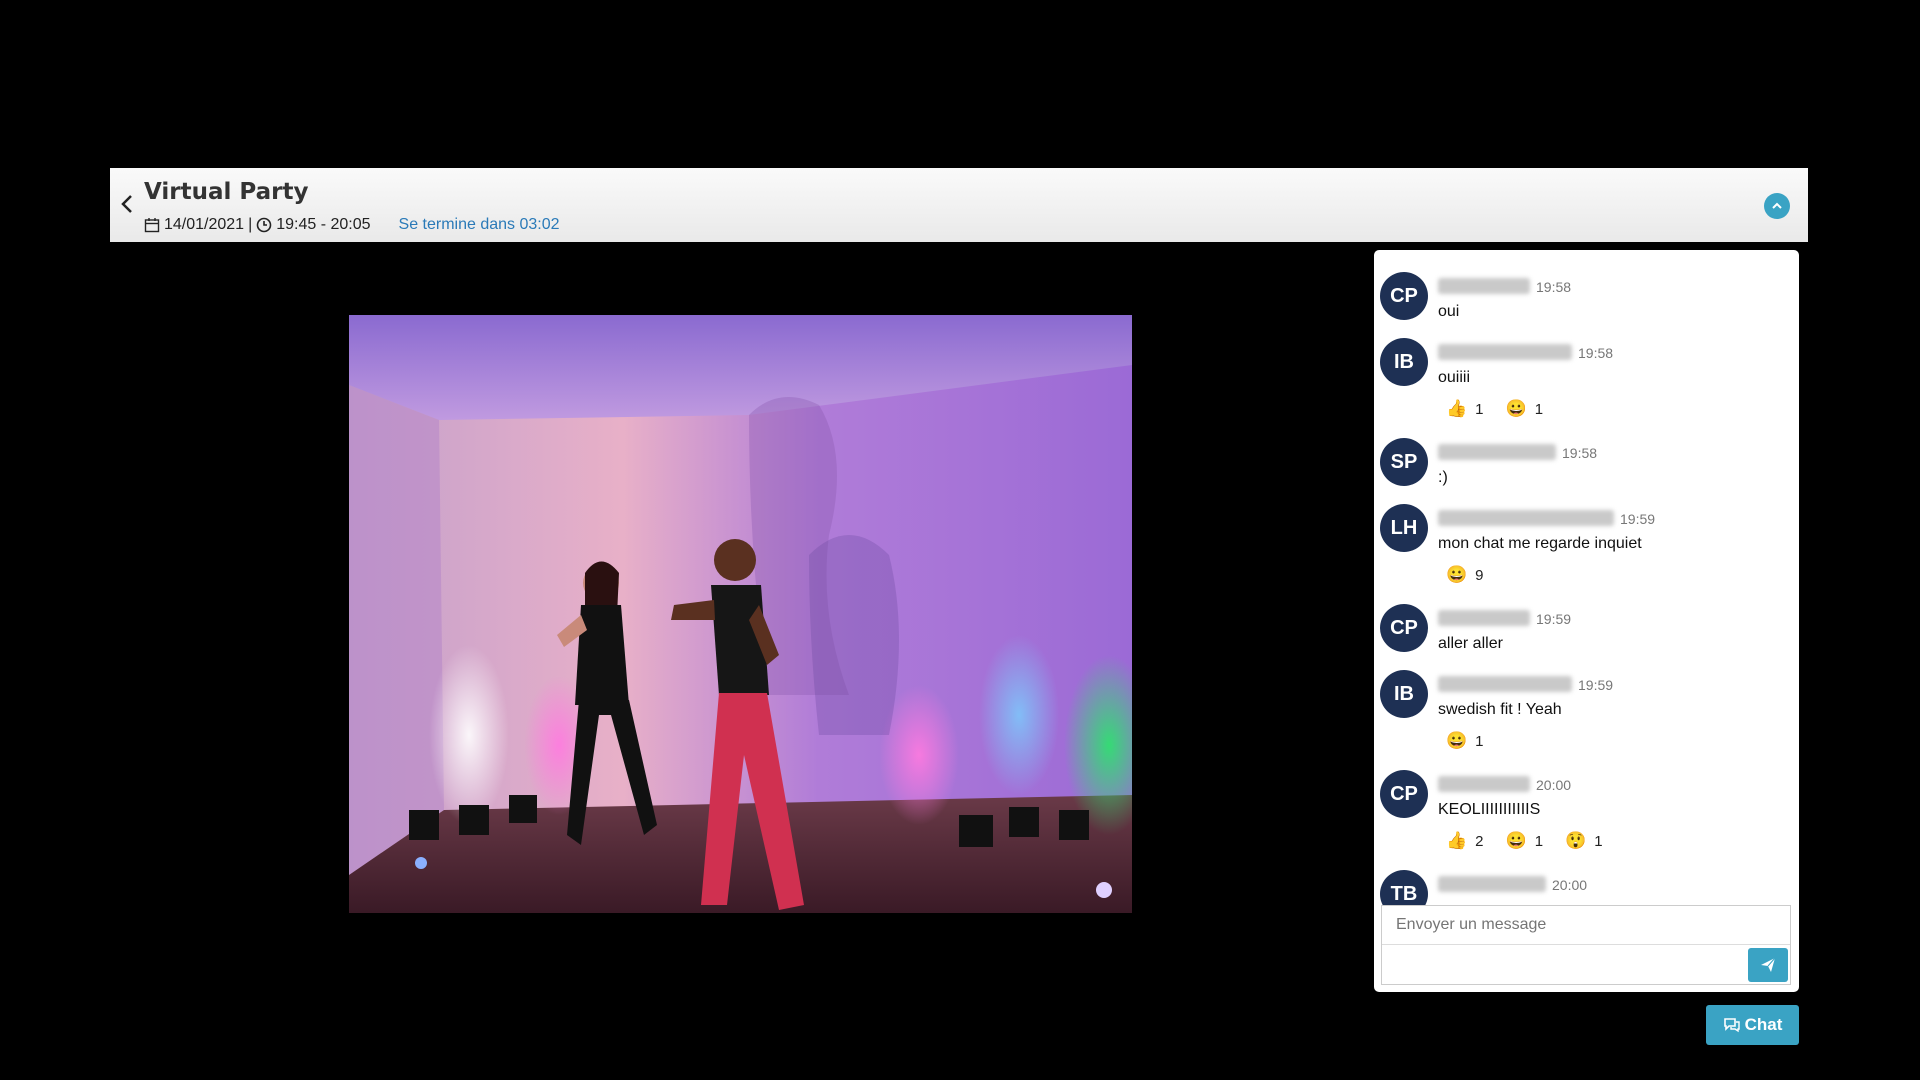 The image size is (1920, 1080). Describe the element at coordinates (1449, 311) in the screenshot. I see `message-text: oui` at that location.